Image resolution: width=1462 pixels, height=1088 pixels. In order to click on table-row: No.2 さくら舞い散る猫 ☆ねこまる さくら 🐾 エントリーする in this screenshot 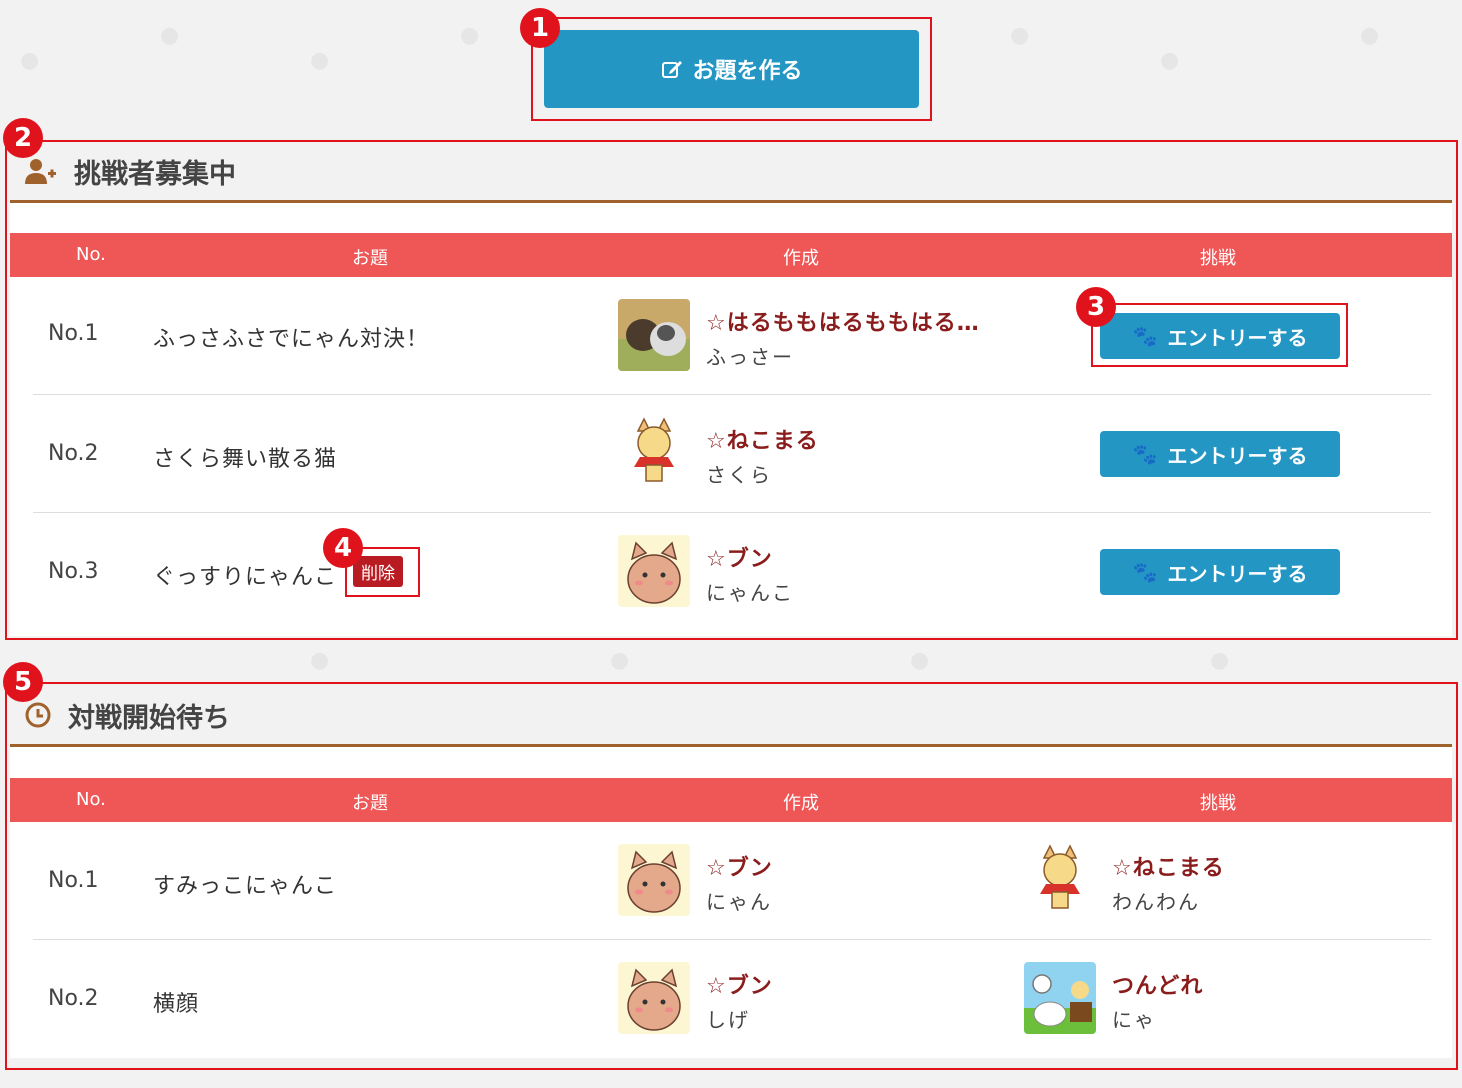, I will do `click(731, 454)`.